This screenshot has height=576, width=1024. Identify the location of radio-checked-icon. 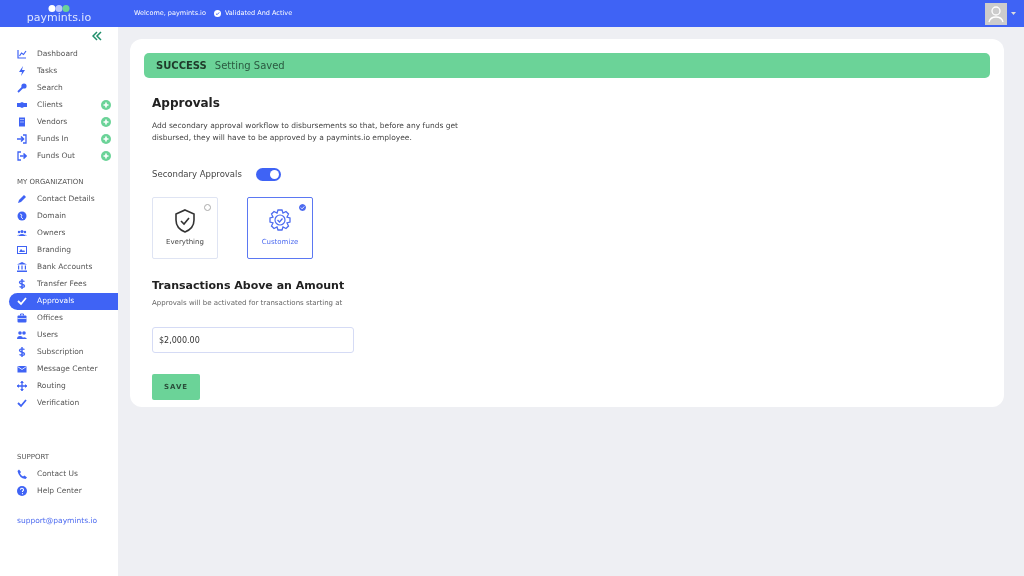
(302, 207).